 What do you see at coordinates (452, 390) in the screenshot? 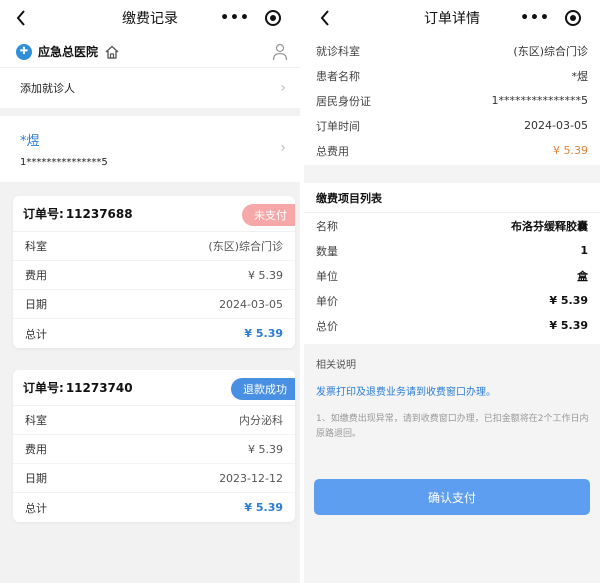
I see `invoice-refund-link: 发票打印及退费业务请到收费窗口办理。` at bounding box center [452, 390].